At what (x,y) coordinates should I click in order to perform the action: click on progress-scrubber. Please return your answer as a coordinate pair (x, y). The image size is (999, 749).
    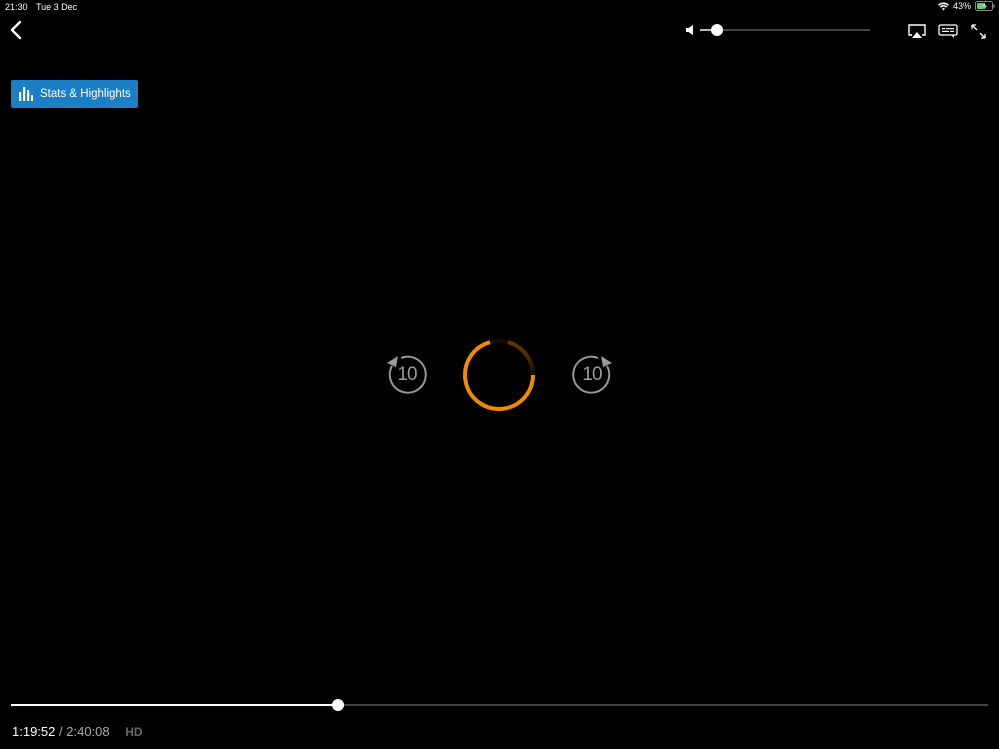
    Looking at the image, I should click on (338, 705).